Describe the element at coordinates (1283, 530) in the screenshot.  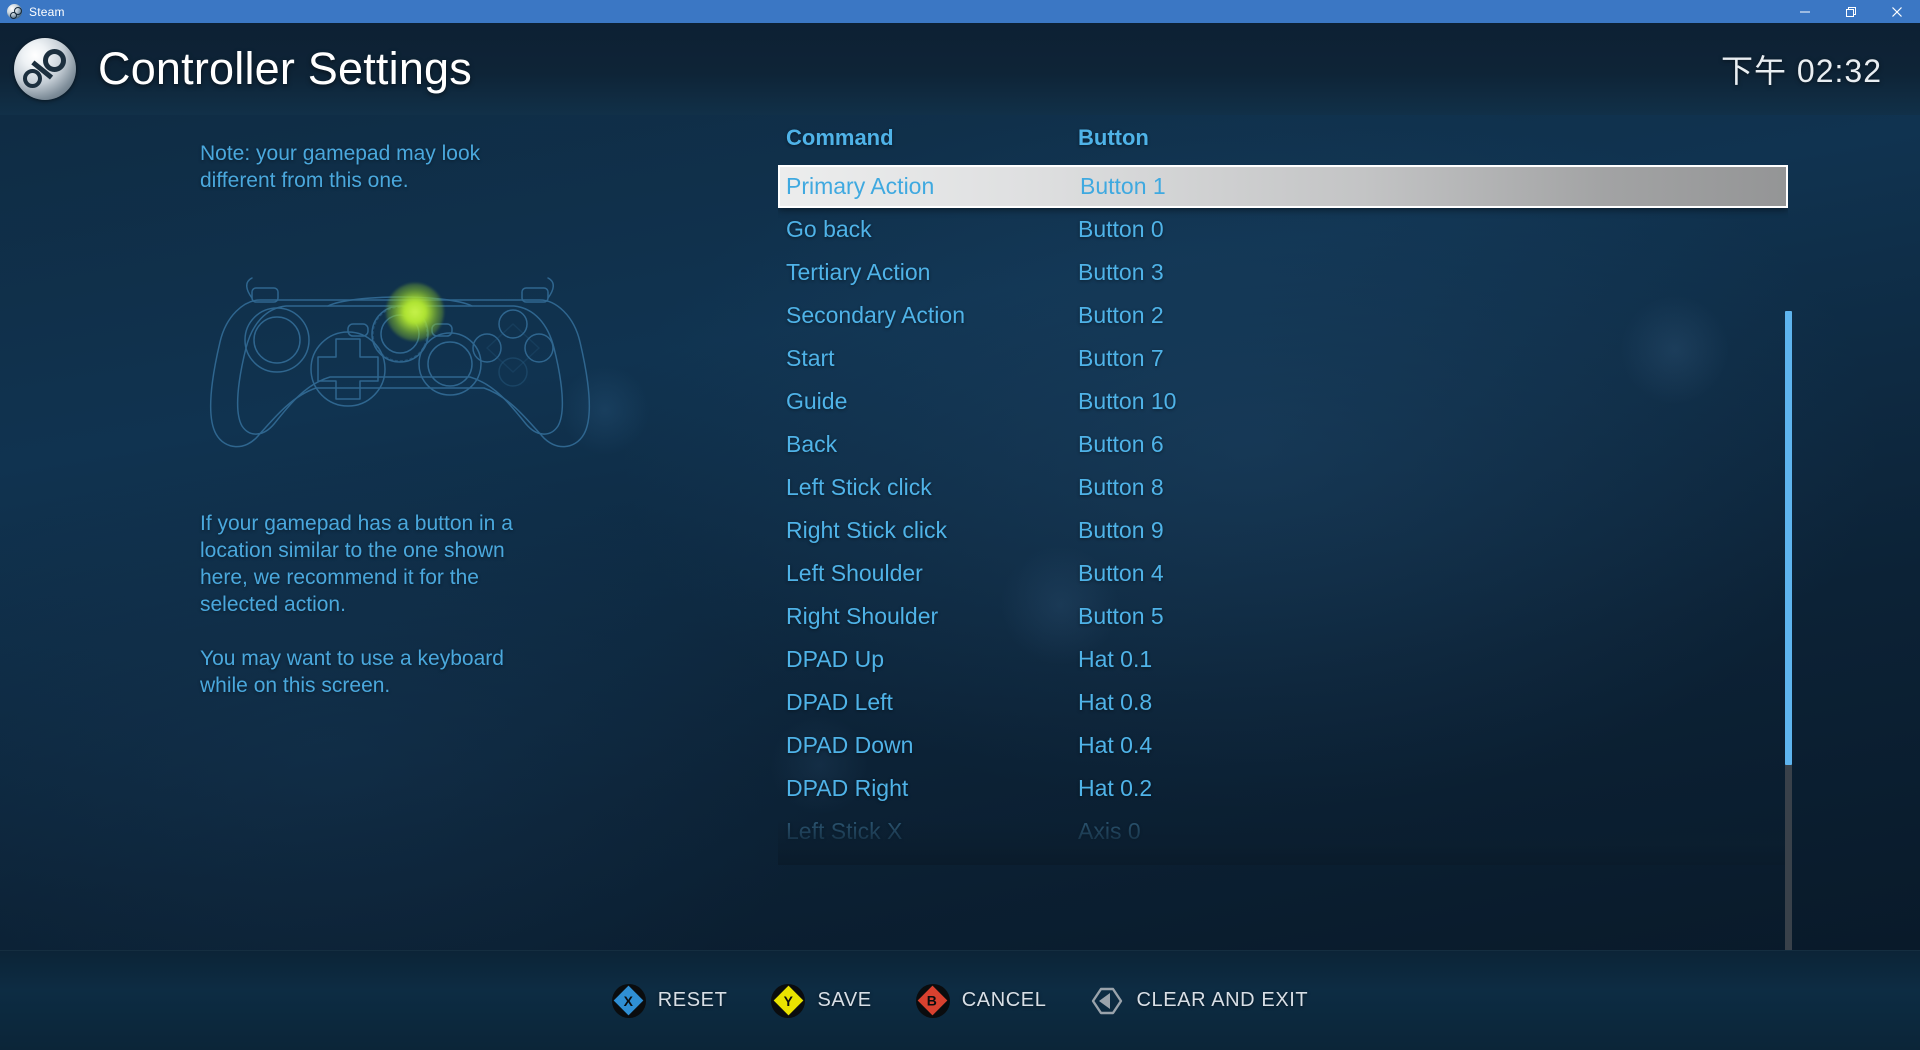
I see `table-row: Right Stick click Button 9` at that location.